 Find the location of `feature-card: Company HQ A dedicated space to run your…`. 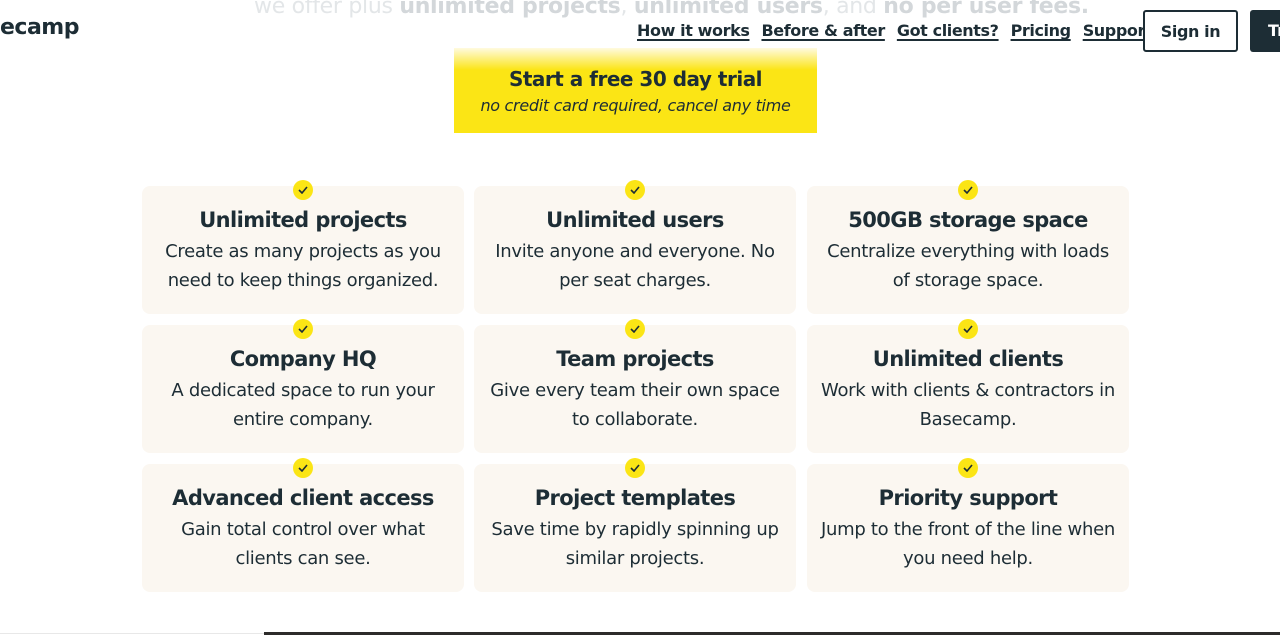

feature-card: Company HQ A dedicated space to run your… is located at coordinates (303, 386).